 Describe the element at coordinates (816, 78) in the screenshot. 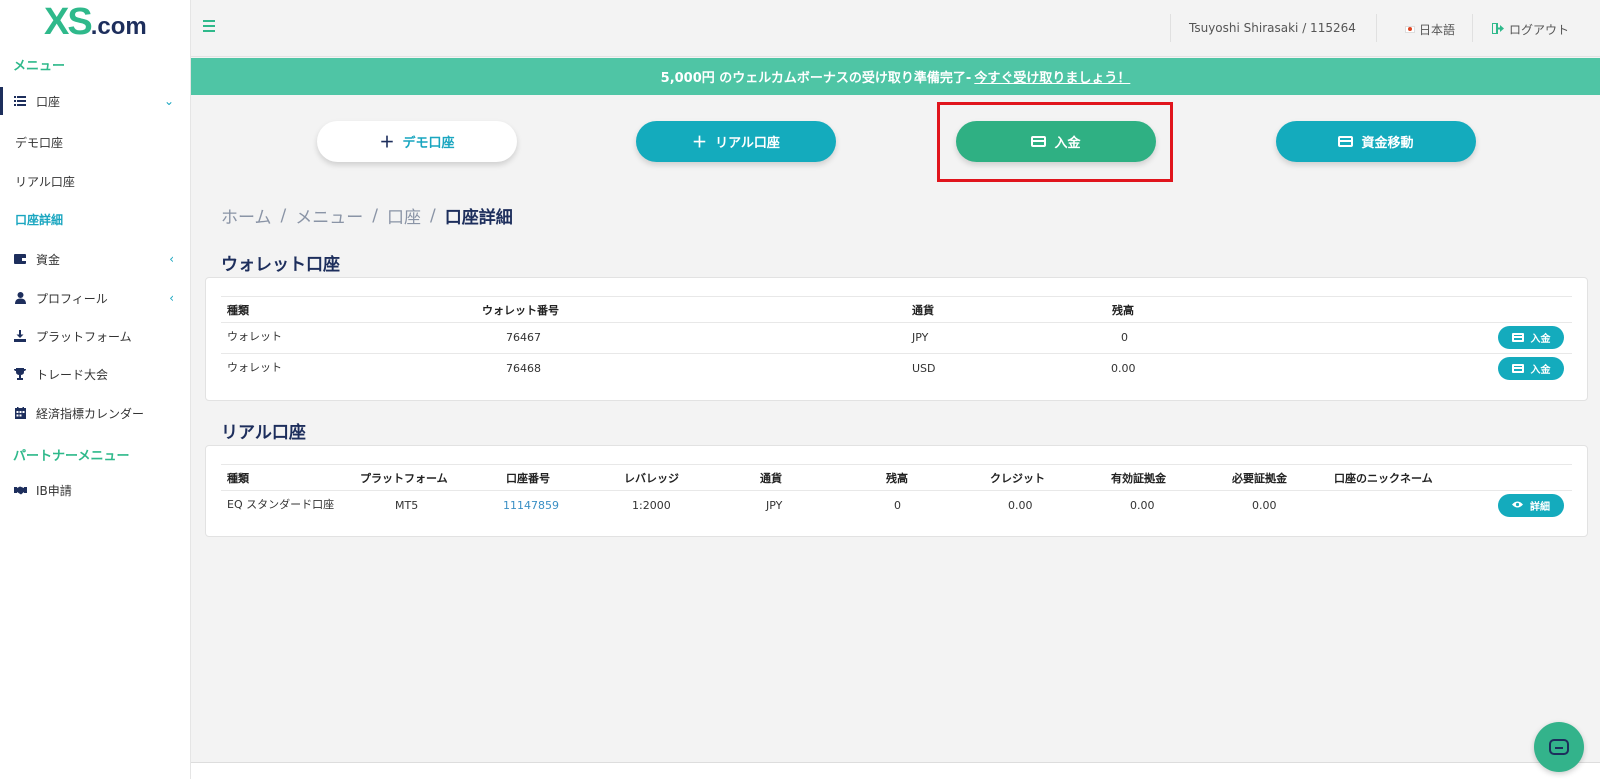

I see `banner-text: 5,000円 のウェルカムボーナスの受け取り準備完了-` at that location.